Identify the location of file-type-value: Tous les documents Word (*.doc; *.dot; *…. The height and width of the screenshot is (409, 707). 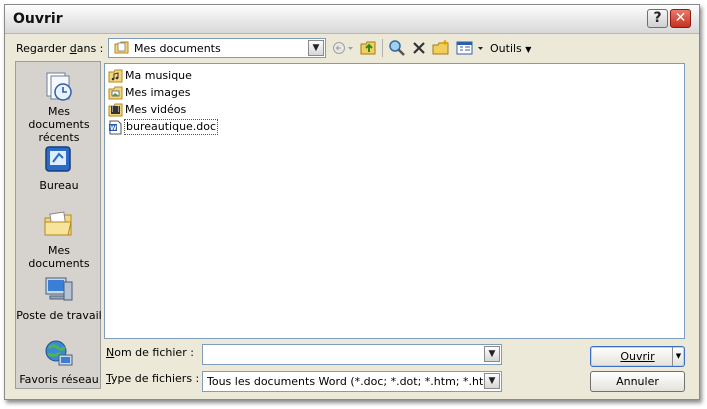
(346, 381).